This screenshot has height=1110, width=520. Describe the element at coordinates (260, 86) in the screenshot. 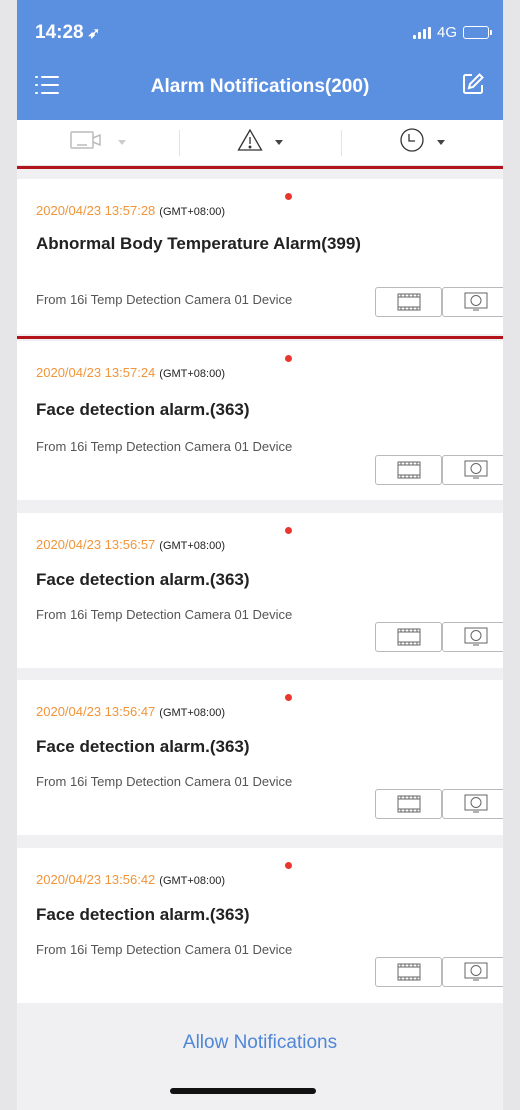

I see `page-title: Alarm Notifications(200)` at that location.